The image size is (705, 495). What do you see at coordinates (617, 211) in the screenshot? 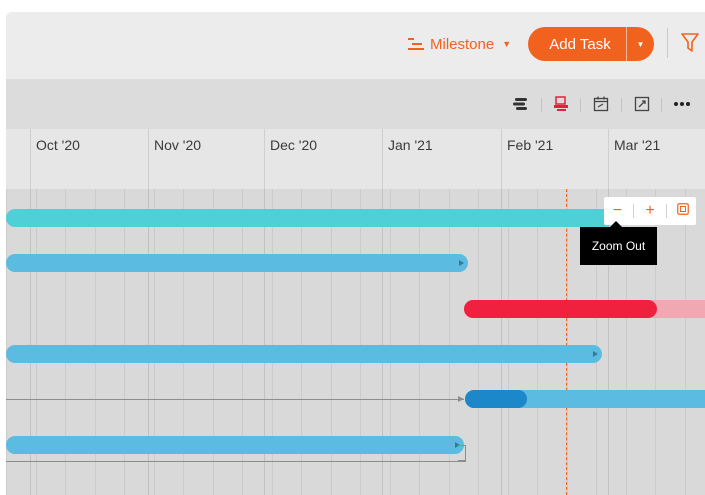
I see `zoom-out-button: −` at bounding box center [617, 211].